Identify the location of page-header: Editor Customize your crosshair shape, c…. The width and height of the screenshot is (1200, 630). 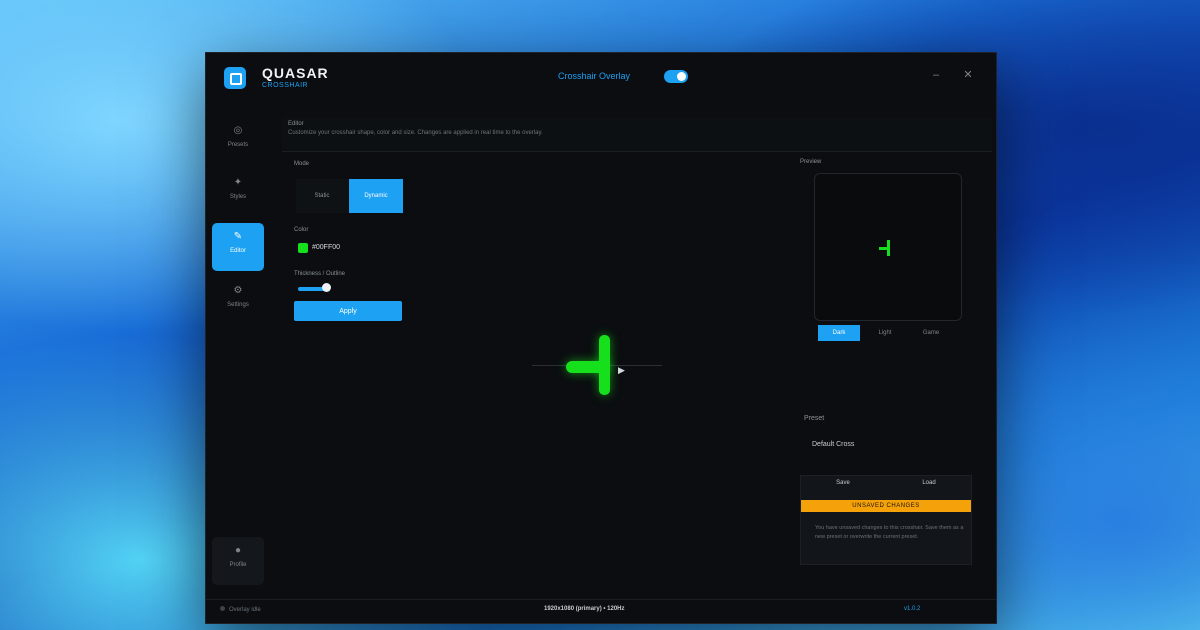
(637, 134).